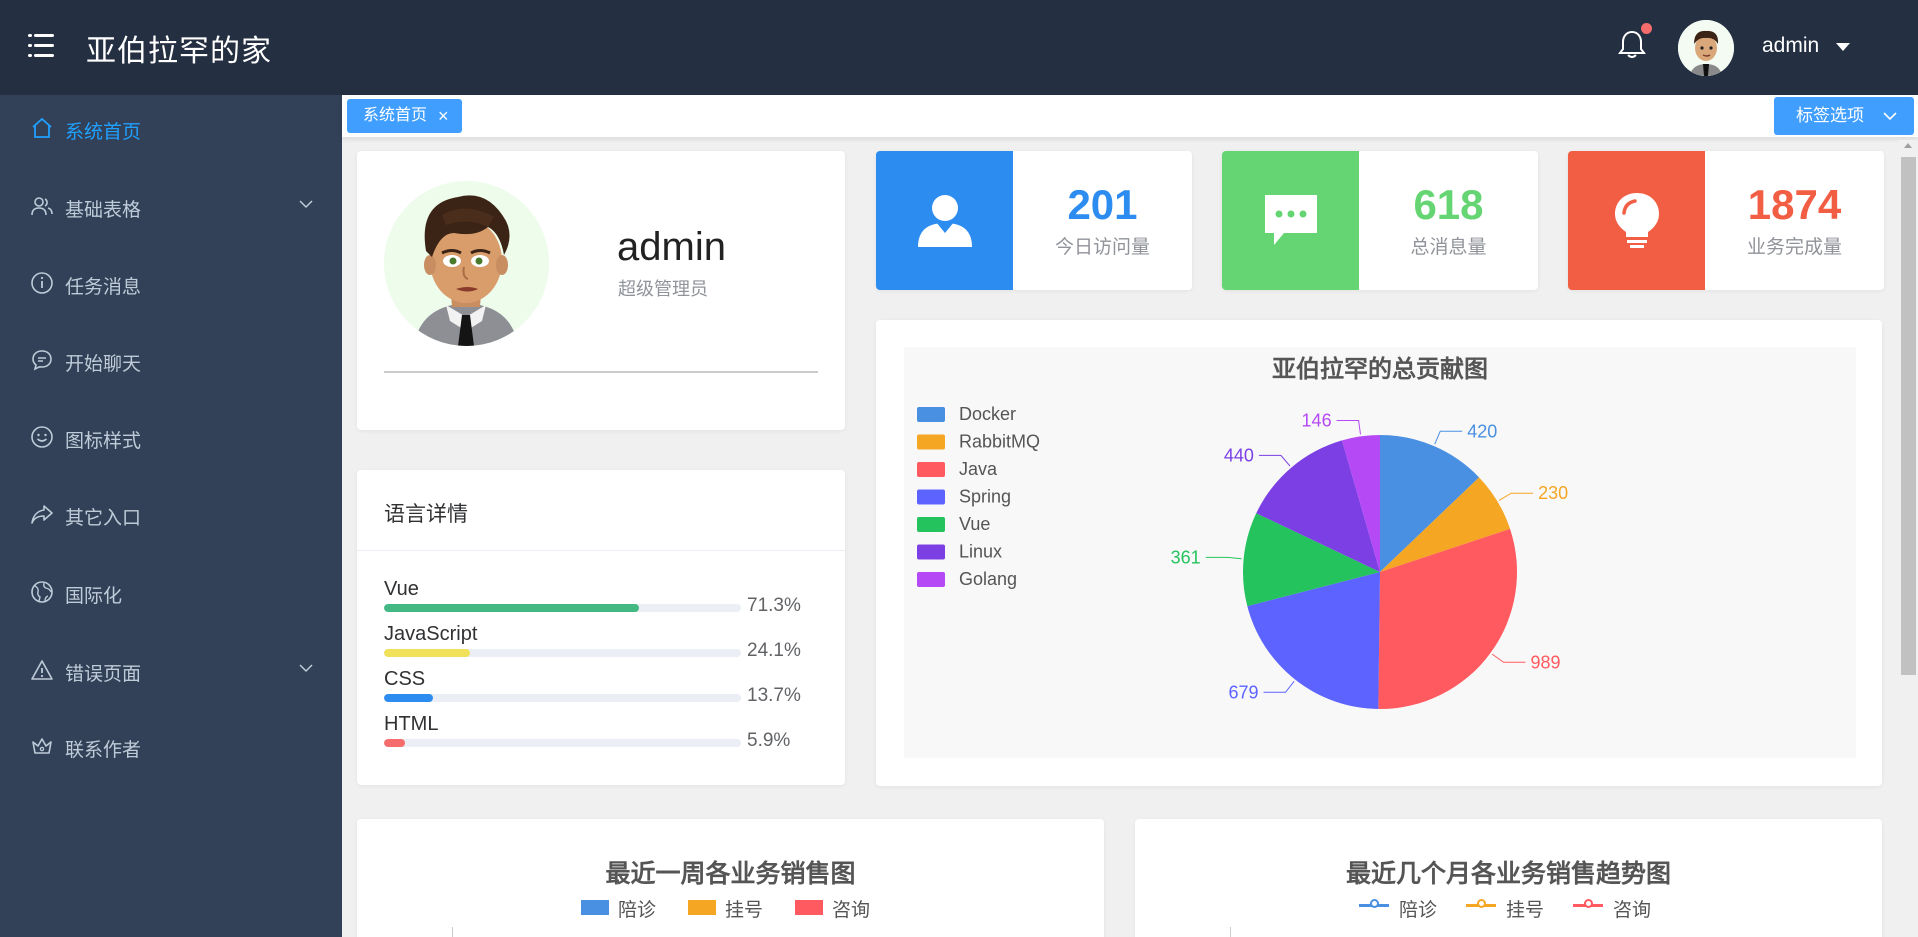  What do you see at coordinates (1553, 493) in the screenshot?
I see `pie-value-label: 230` at bounding box center [1553, 493].